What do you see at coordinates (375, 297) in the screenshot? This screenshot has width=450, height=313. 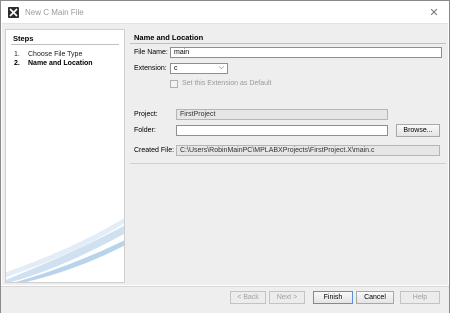 I see `cancel-button: Cancel` at bounding box center [375, 297].